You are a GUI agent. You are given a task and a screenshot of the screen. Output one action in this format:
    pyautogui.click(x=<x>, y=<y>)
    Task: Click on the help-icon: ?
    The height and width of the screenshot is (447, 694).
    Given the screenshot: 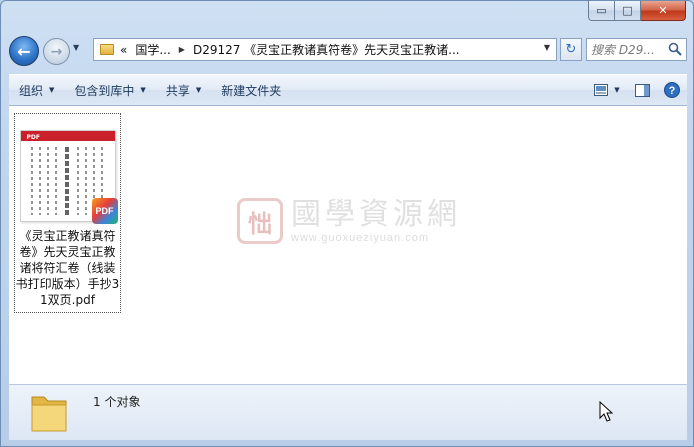 What is the action you would take?
    pyautogui.click(x=672, y=90)
    